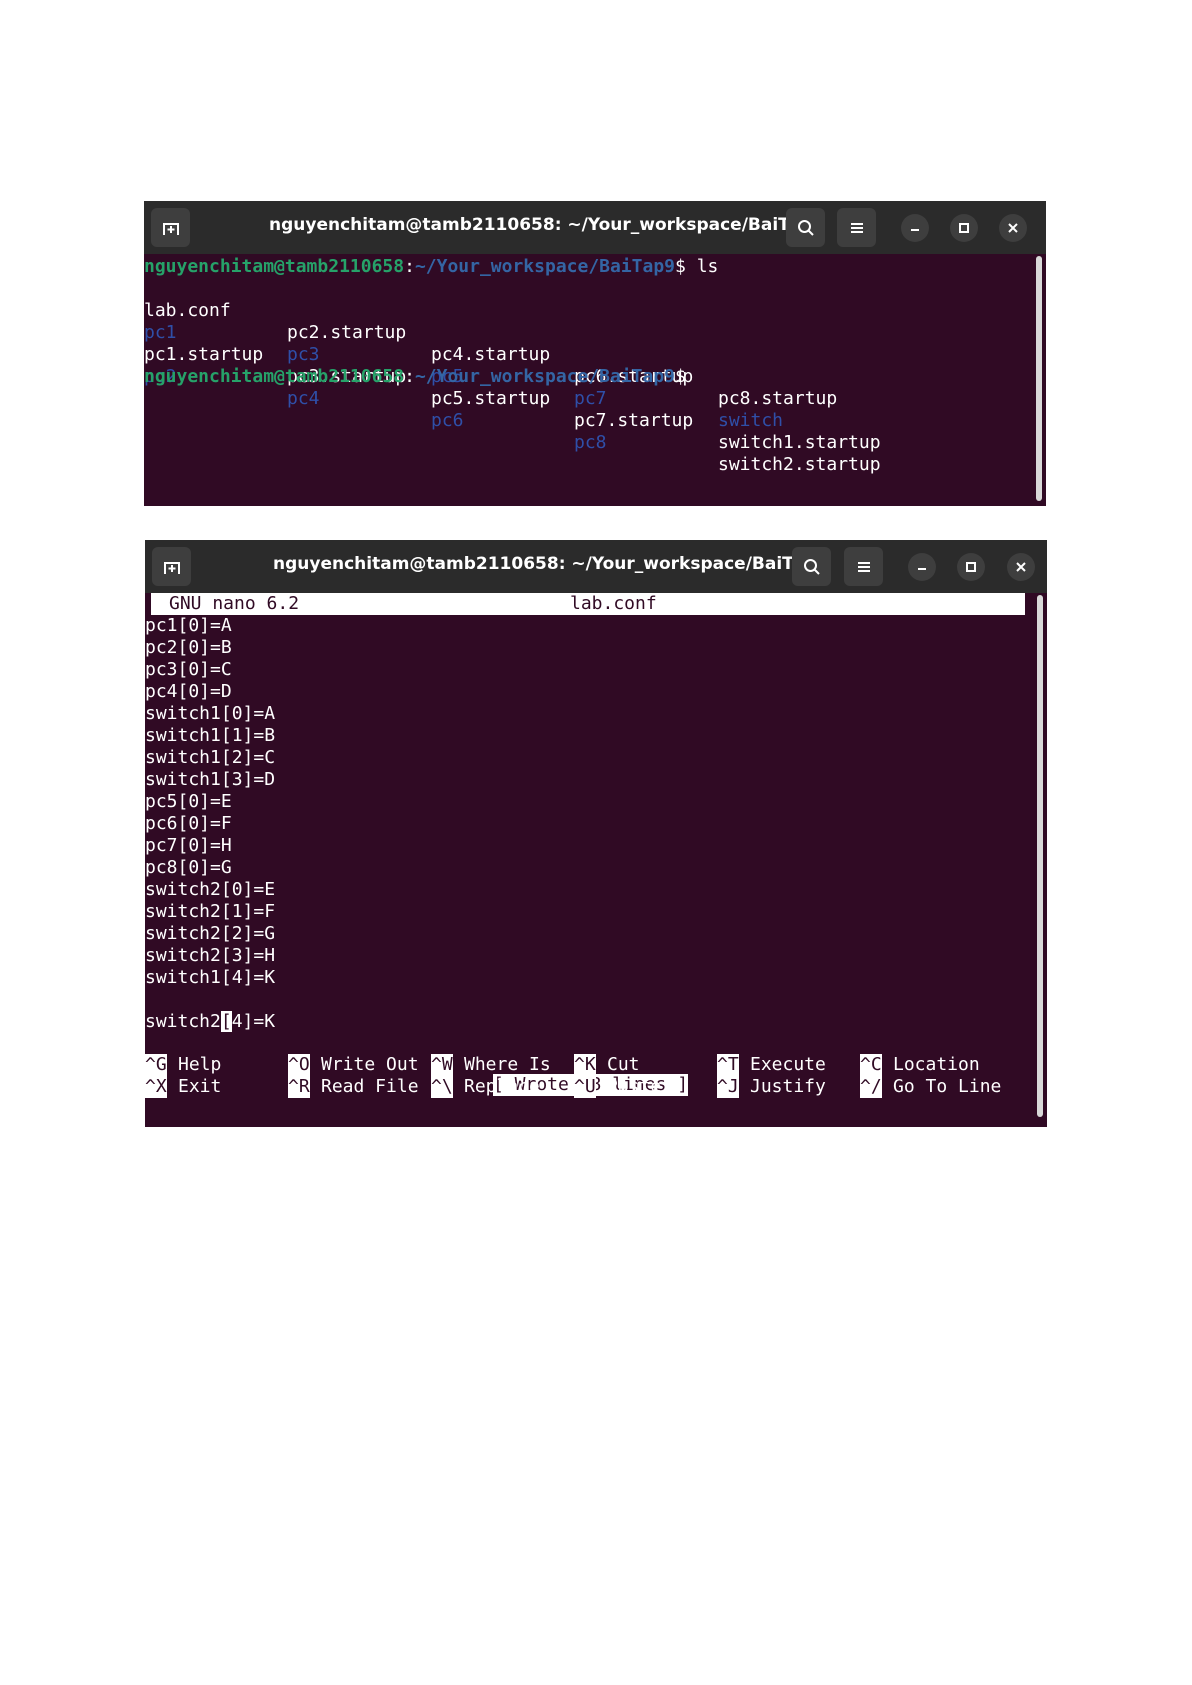  What do you see at coordinates (299, 1065) in the screenshot?
I see `shortcut-key: ^O` at bounding box center [299, 1065].